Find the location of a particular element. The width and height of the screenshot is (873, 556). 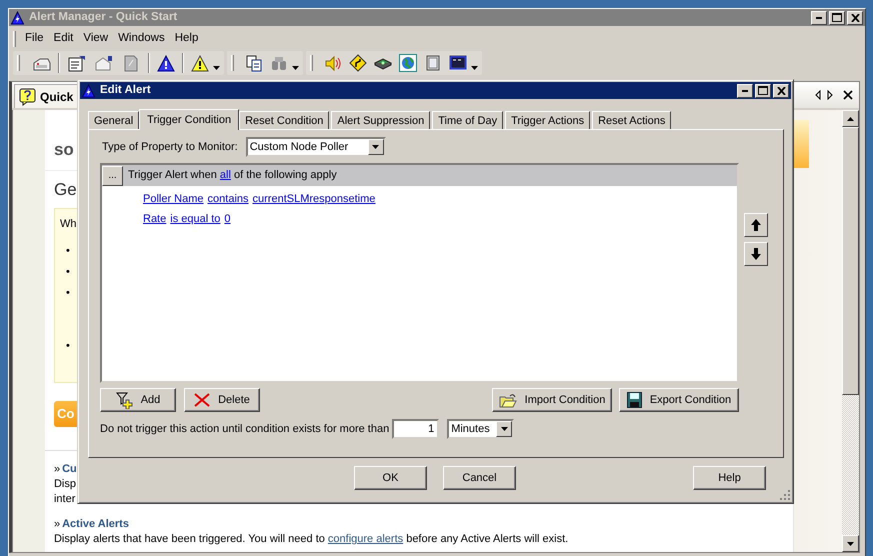

road-sign-icon is located at coordinates (358, 63).